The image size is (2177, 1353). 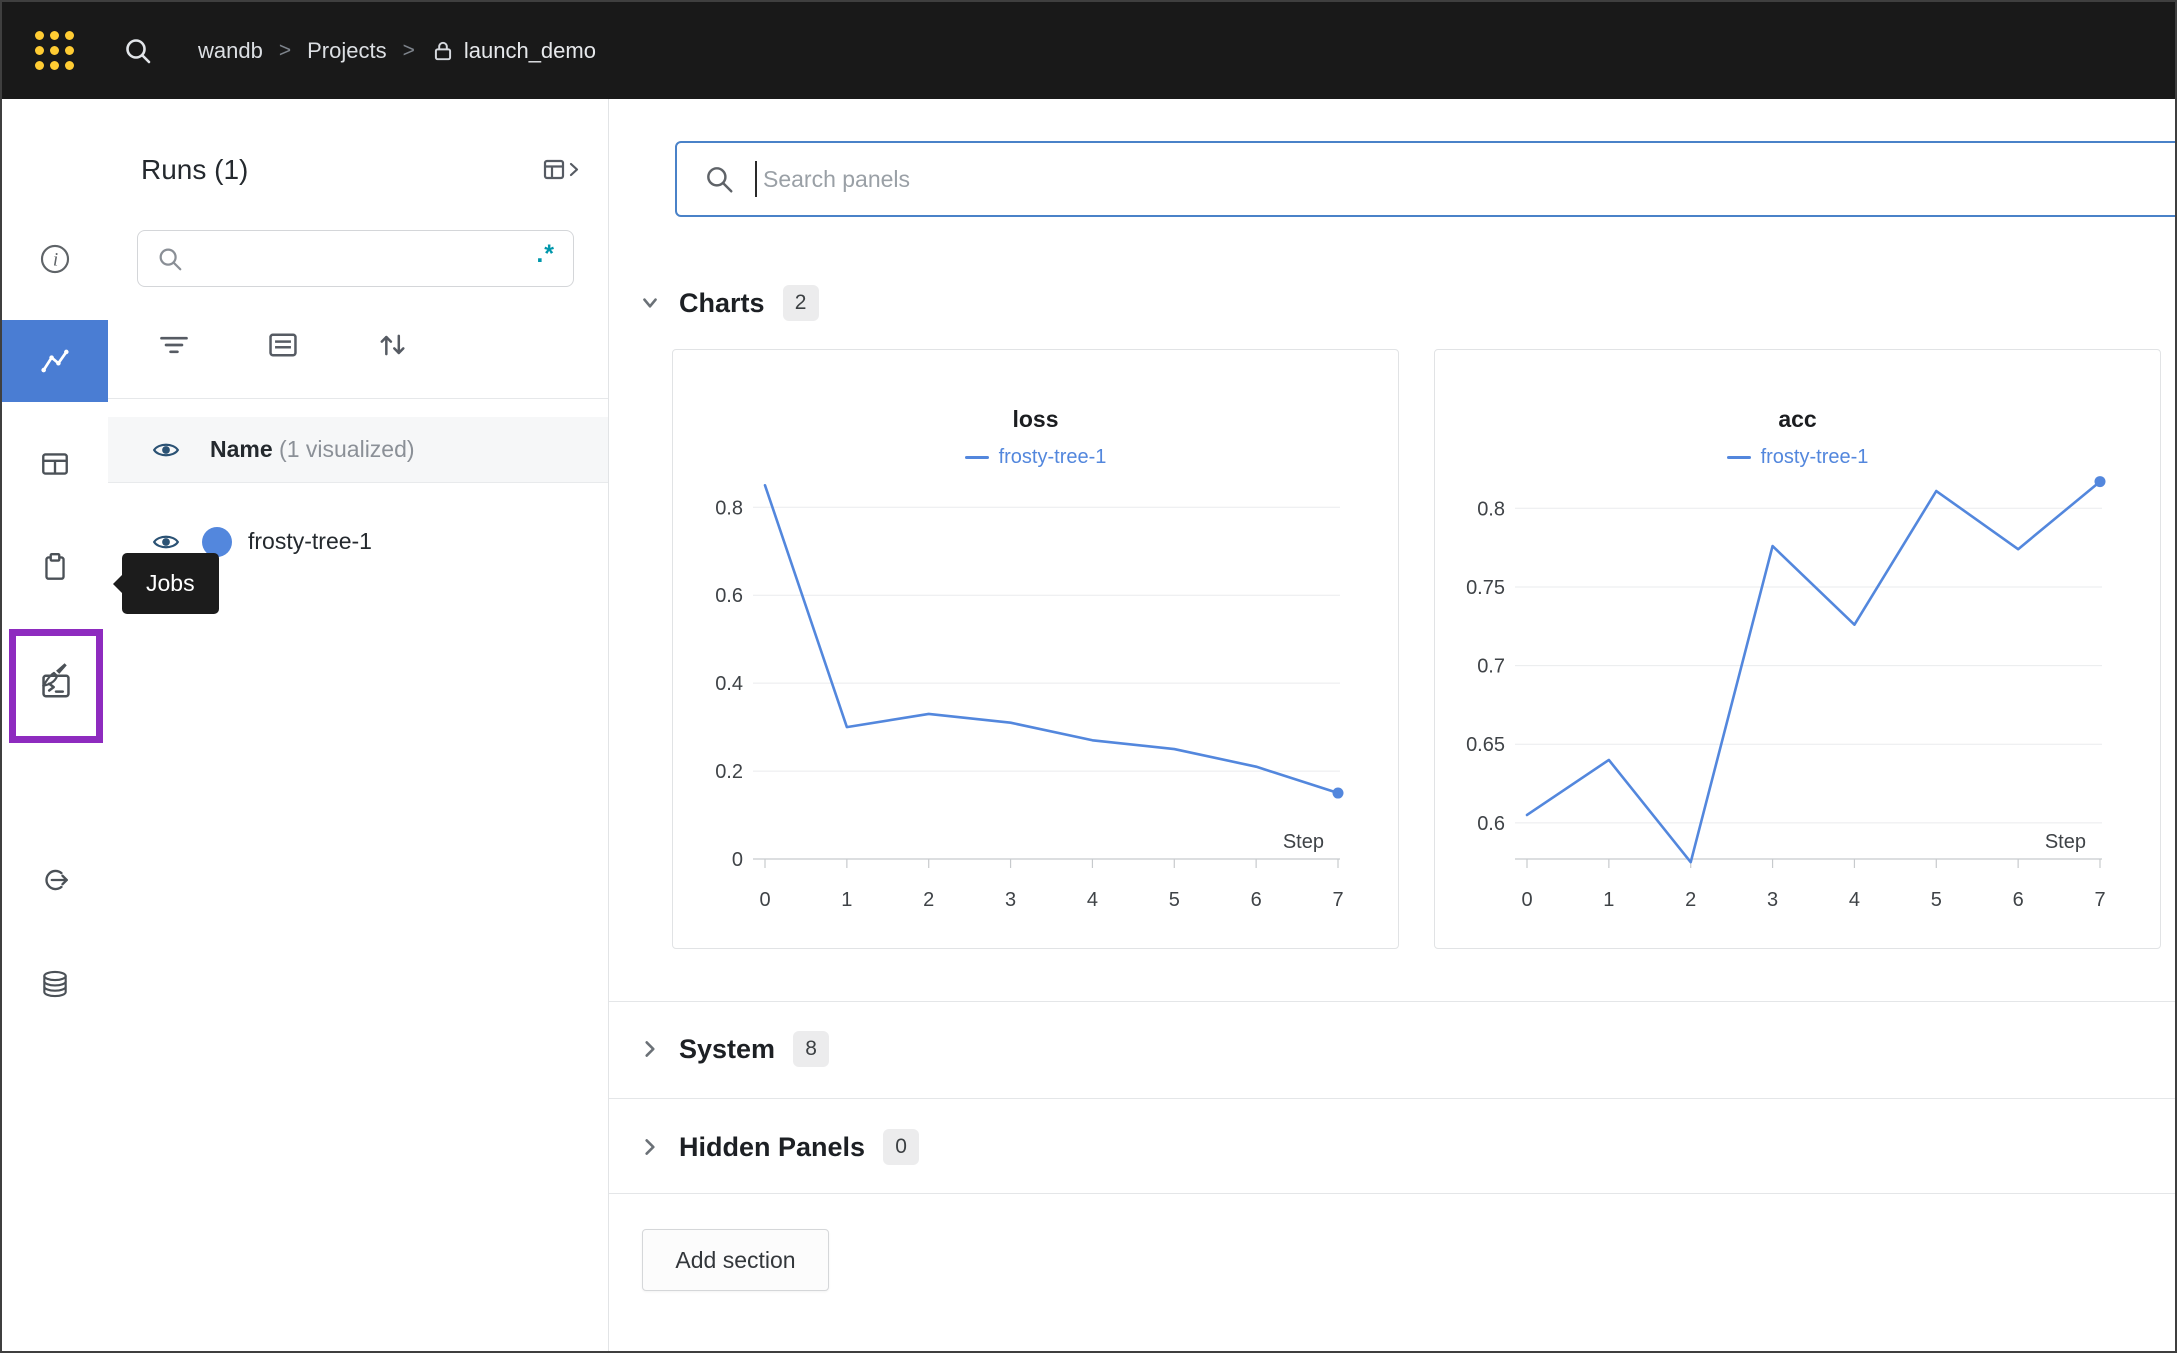 I want to click on top-navigation-bar: wandb > Projects > launch_demo, so click(x=1088, y=50).